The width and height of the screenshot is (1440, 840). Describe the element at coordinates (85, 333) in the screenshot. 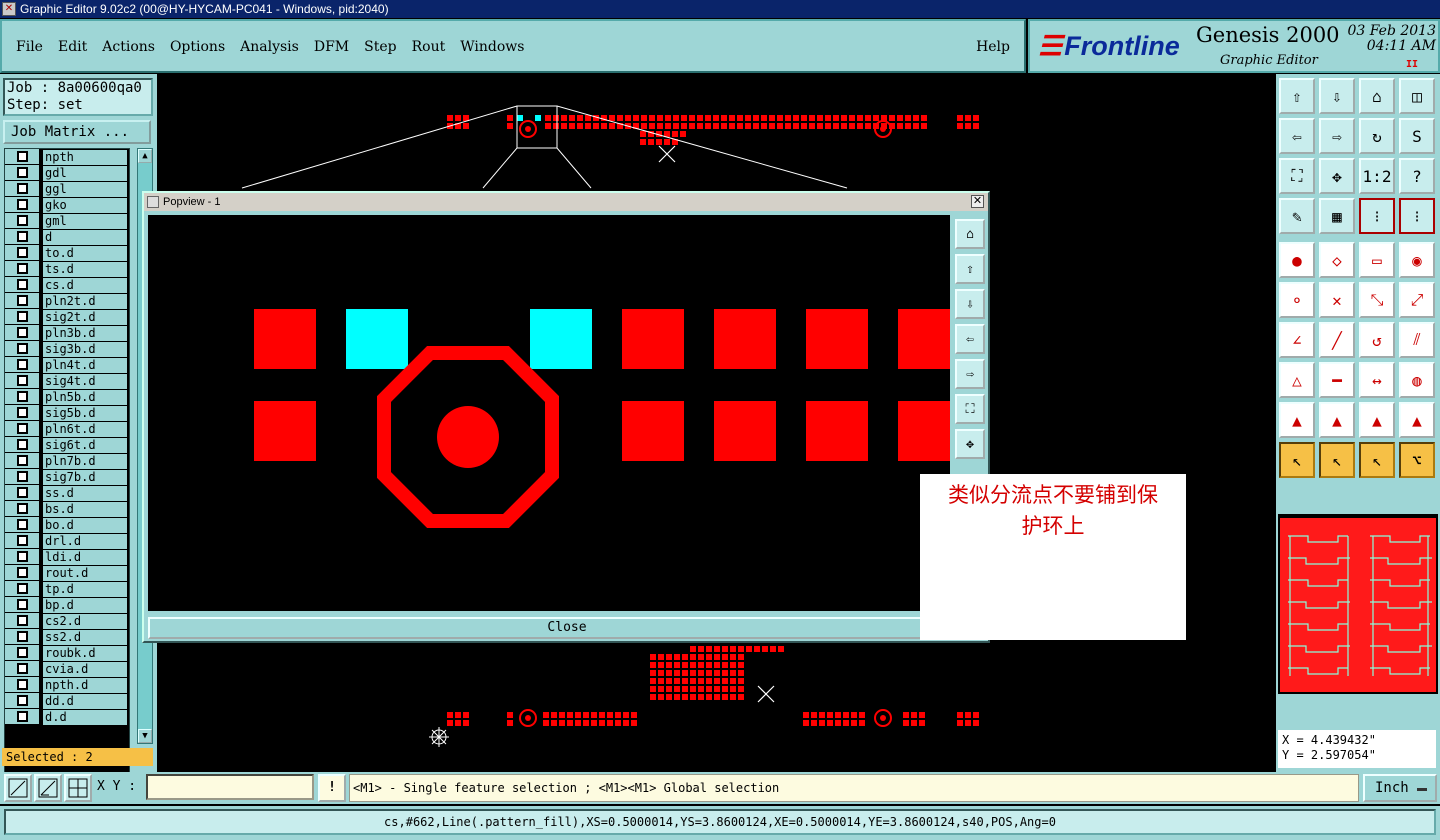

I see `layer-name: pln3b.d` at that location.